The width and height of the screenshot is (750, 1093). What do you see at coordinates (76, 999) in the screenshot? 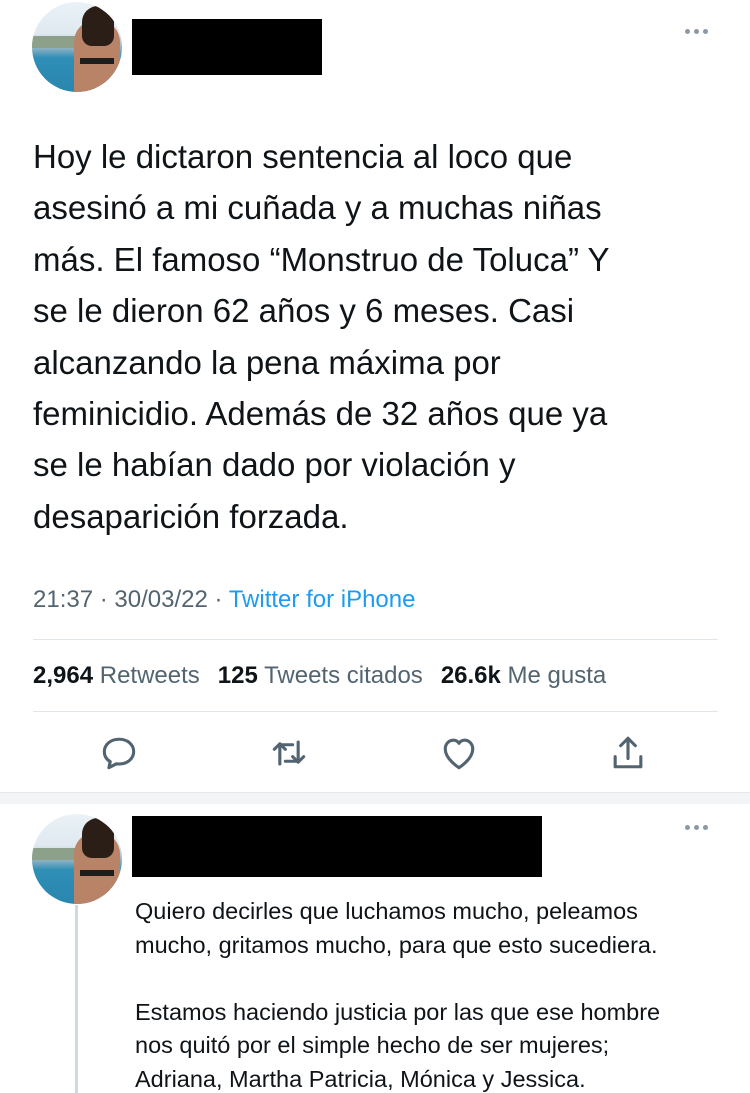
I see `thread-line` at bounding box center [76, 999].